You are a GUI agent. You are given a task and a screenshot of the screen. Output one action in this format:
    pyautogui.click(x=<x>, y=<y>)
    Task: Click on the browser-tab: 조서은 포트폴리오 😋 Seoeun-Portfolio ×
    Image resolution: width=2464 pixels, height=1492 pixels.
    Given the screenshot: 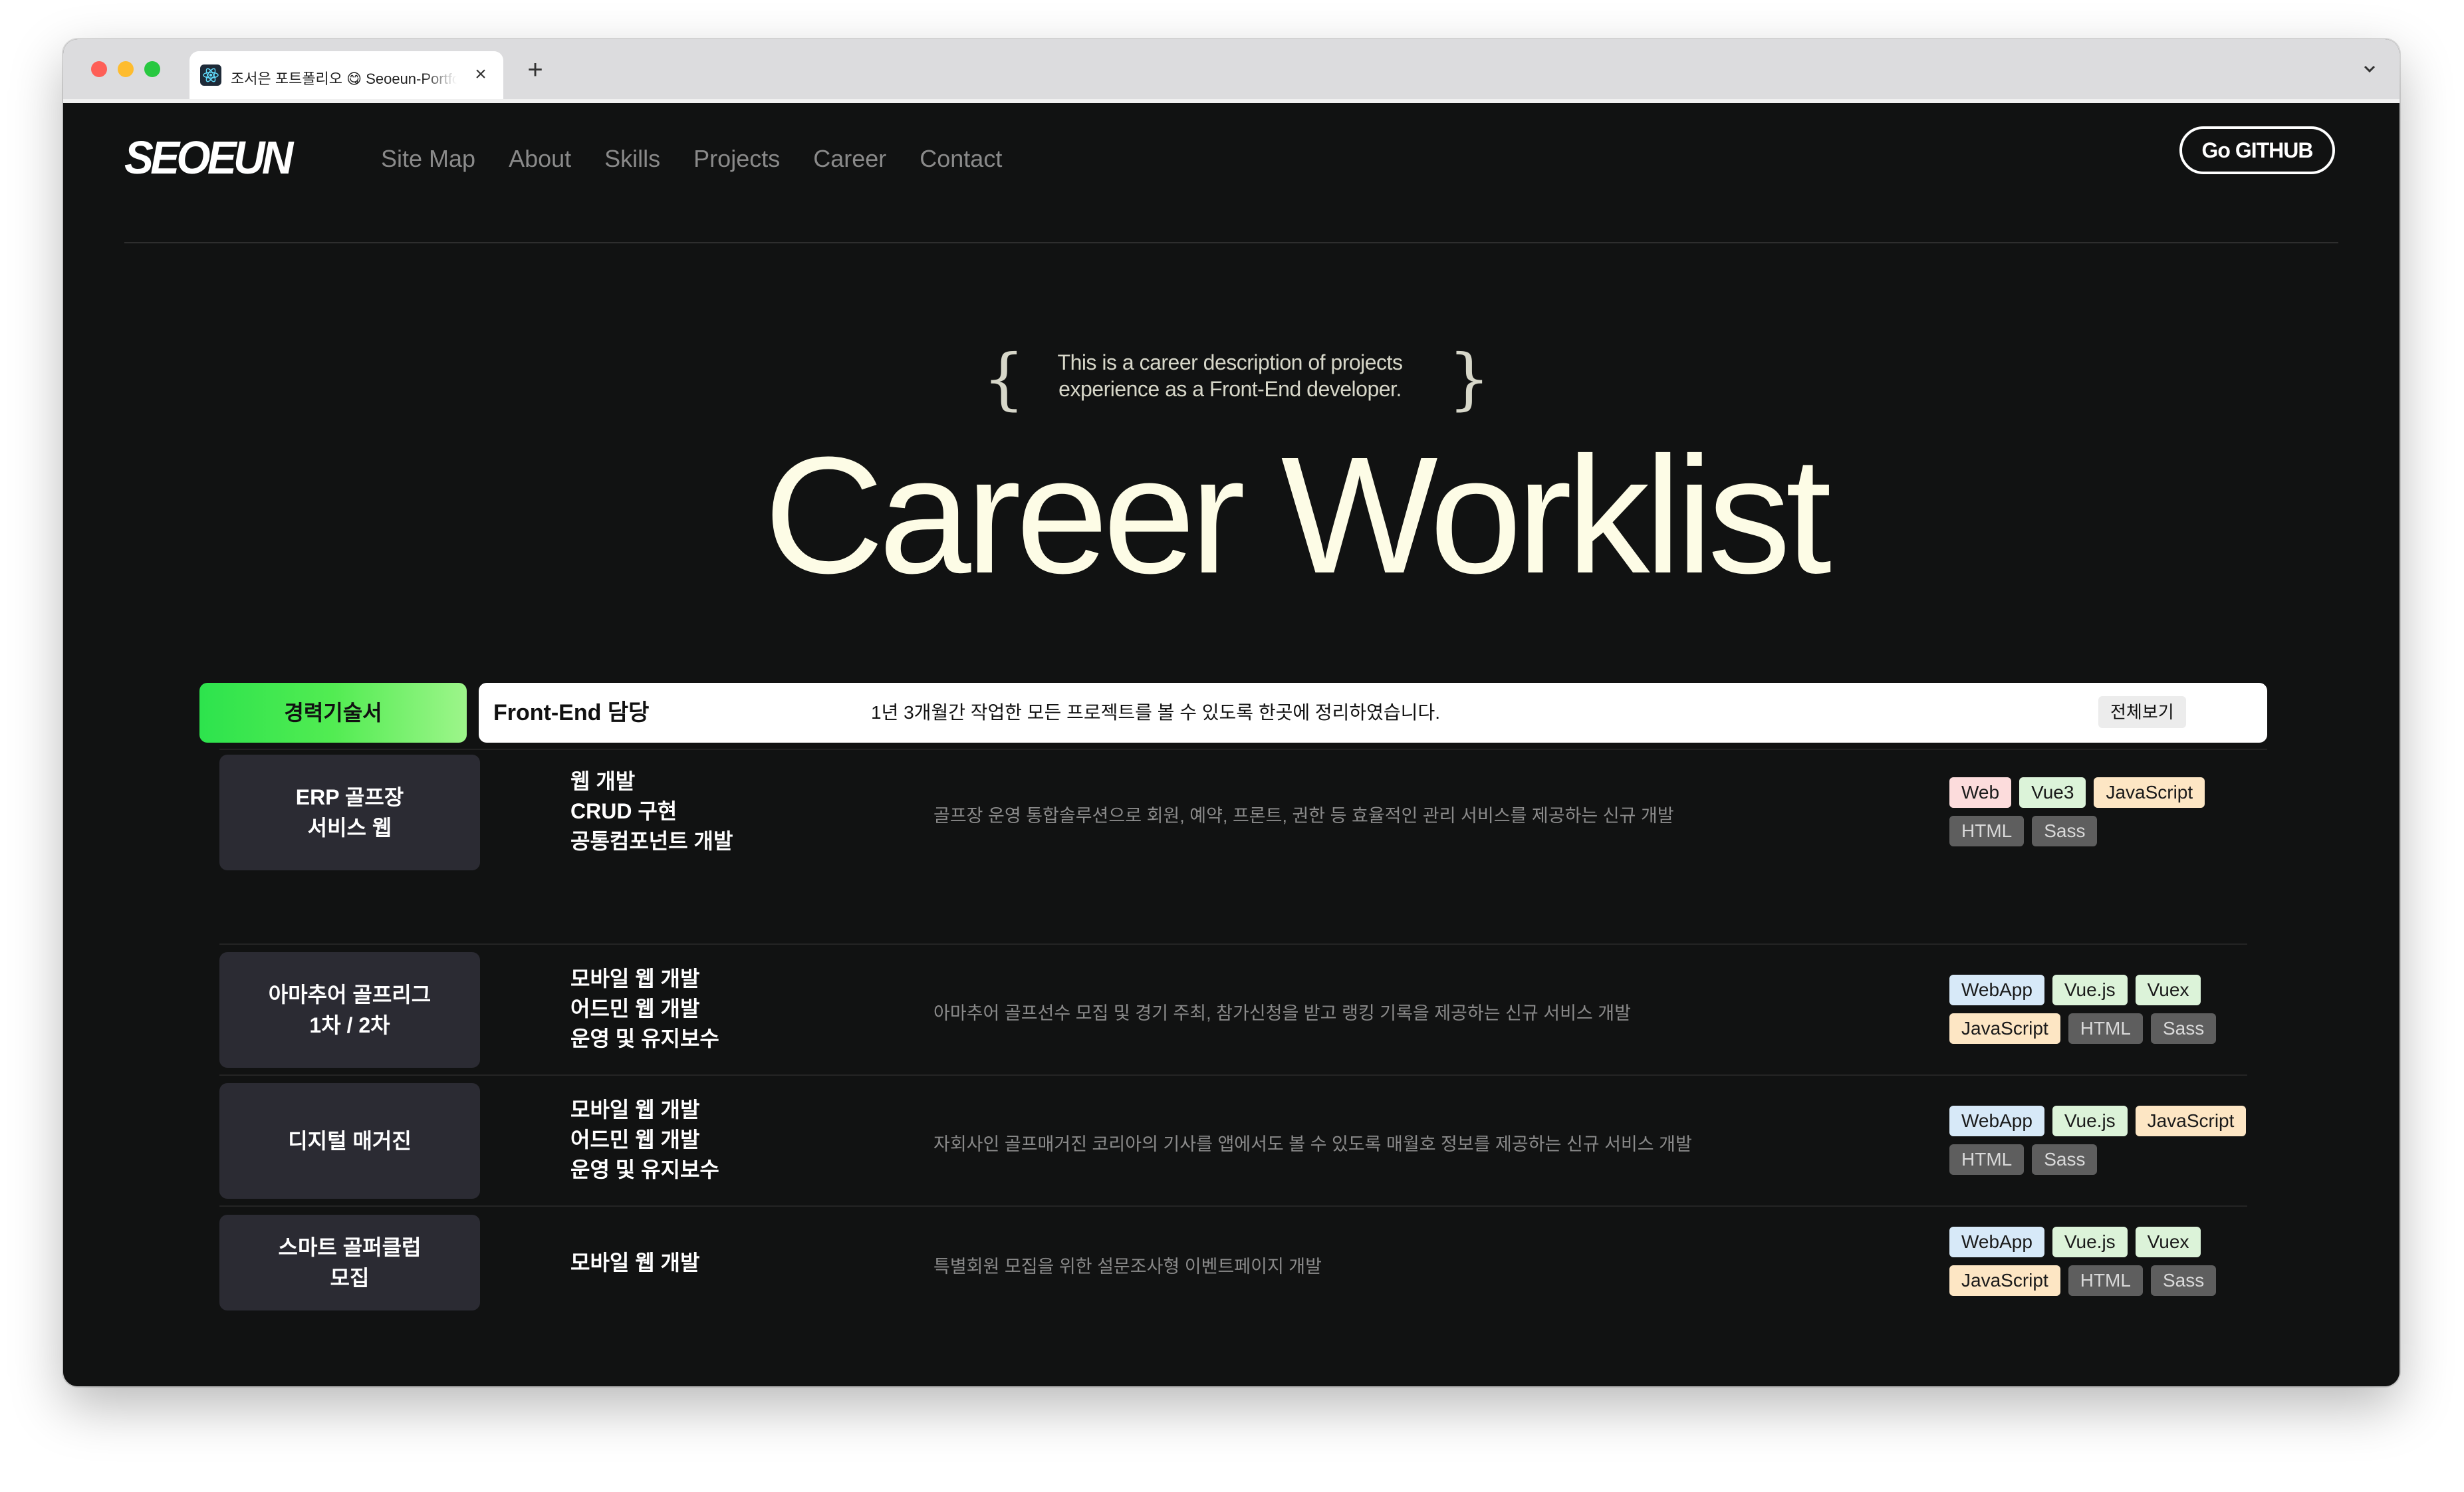 What is the action you would take?
    pyautogui.click(x=346, y=75)
    